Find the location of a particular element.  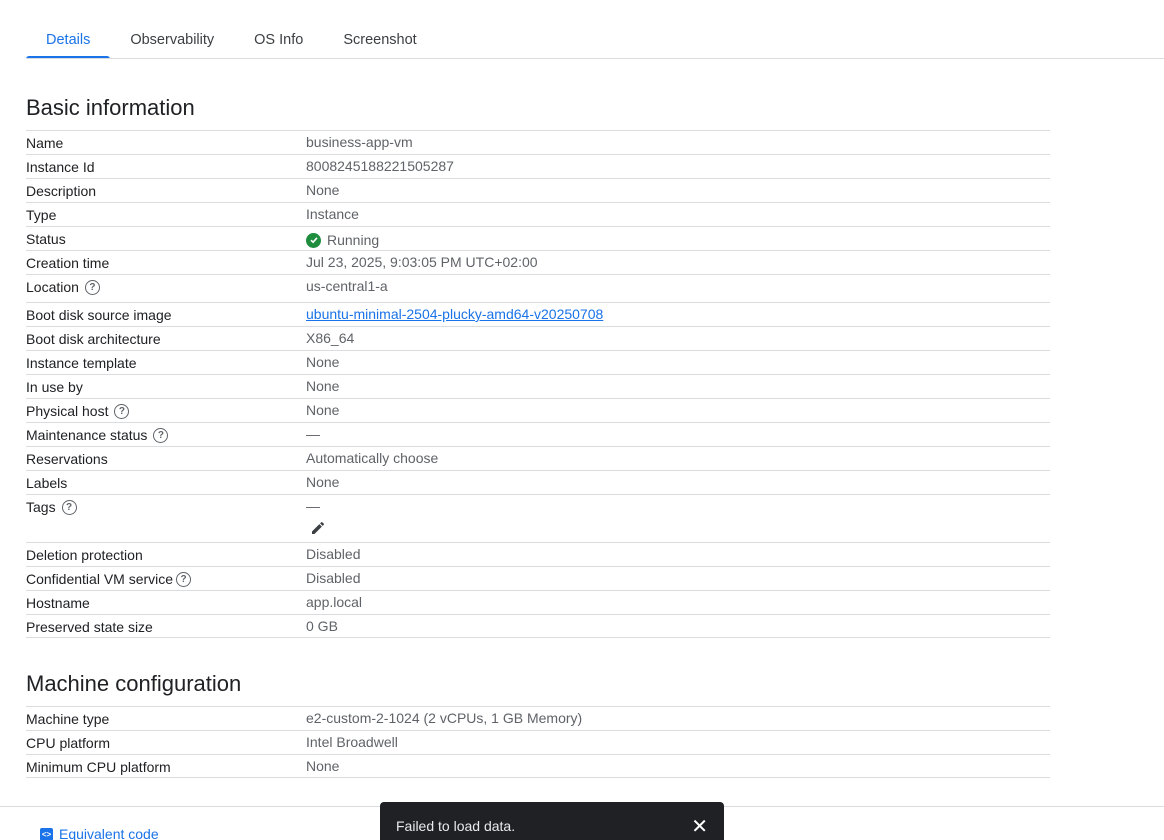

pencil-icon is located at coordinates (318, 528).